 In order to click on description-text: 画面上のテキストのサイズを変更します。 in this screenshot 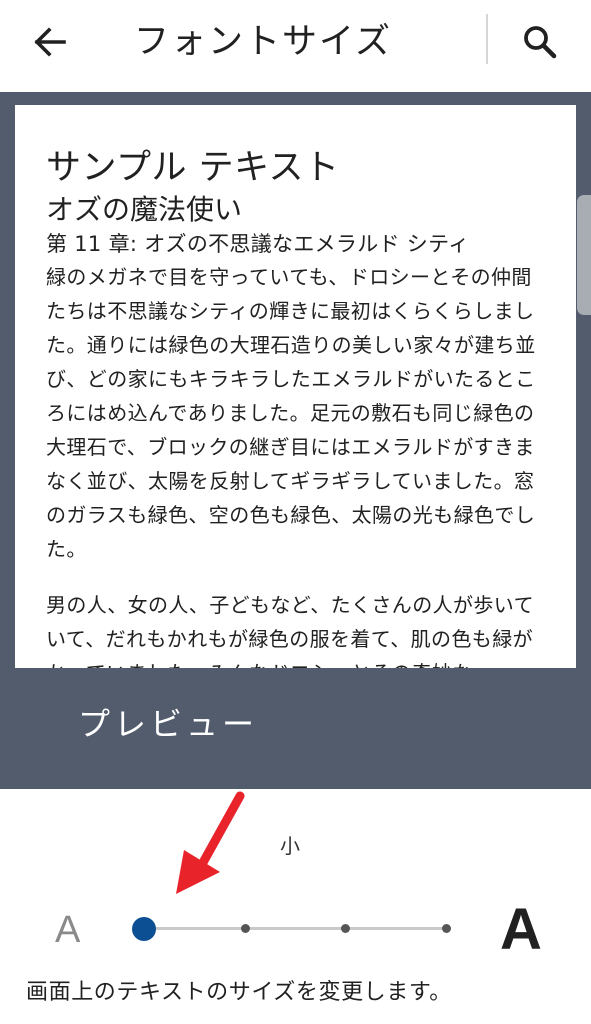, I will do `click(239, 992)`.